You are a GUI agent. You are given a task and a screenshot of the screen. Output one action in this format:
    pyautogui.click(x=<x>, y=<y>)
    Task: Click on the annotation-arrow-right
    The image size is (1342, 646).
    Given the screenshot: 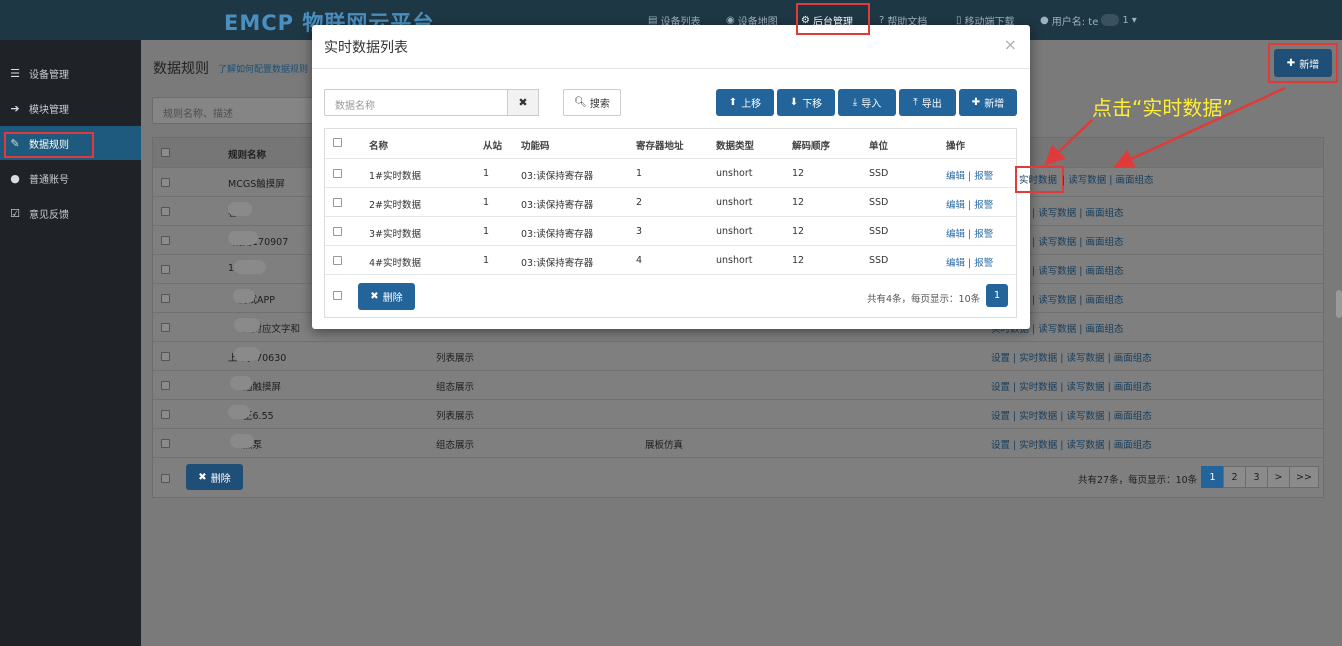 What is the action you would take?
    pyautogui.click(x=1199, y=127)
    